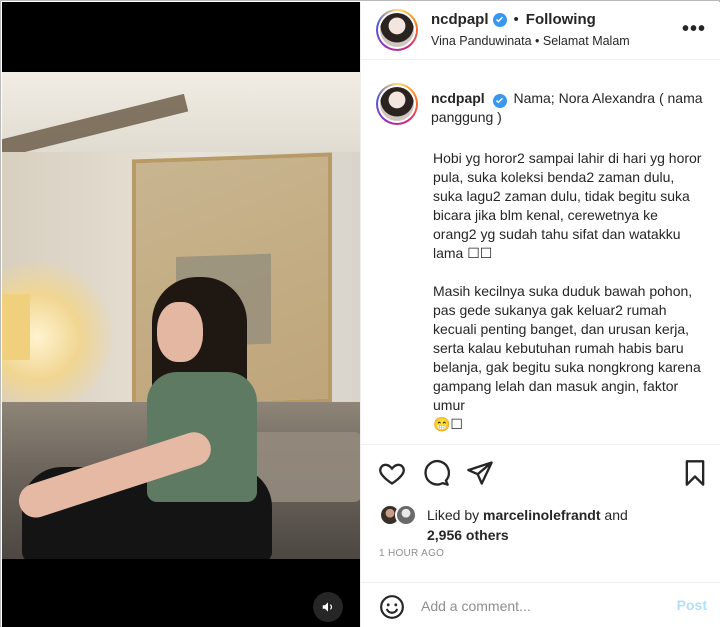 The image size is (720, 627). What do you see at coordinates (530, 41) in the screenshot?
I see `audio-subtitle: Vina Panduwinata • Selamat Malam` at bounding box center [530, 41].